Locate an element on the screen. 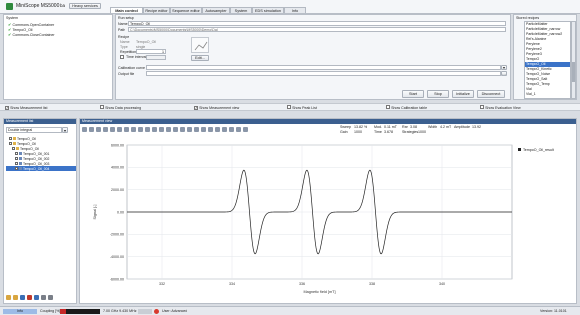  fit-icon is located at coordinates (105, 129).